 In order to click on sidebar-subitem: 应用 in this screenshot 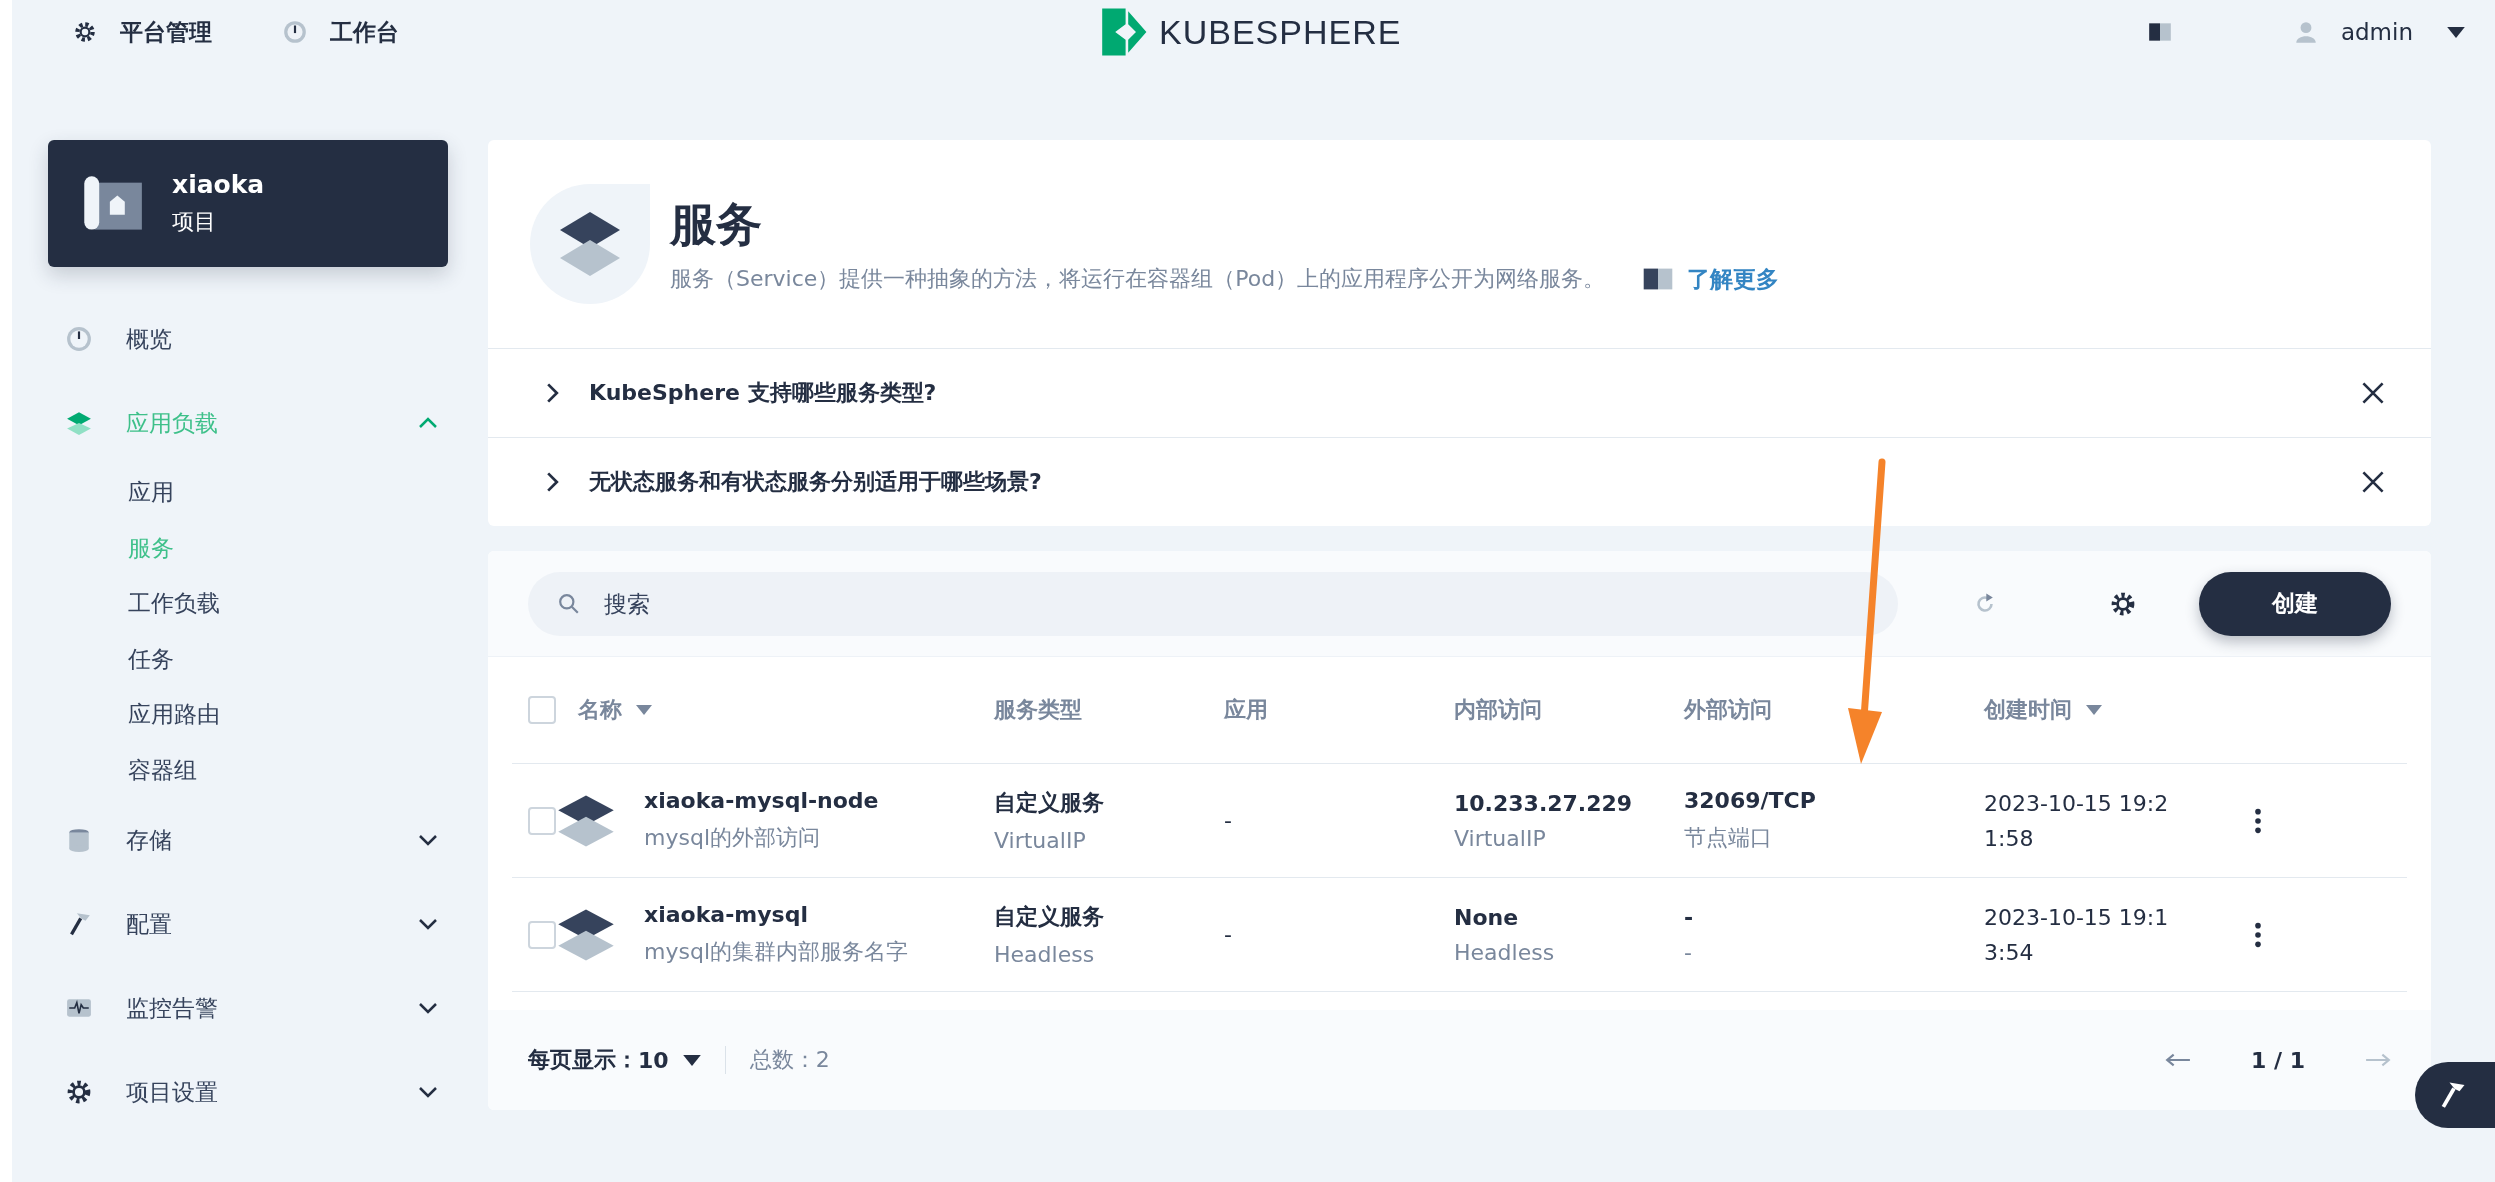, I will do `click(248, 493)`.